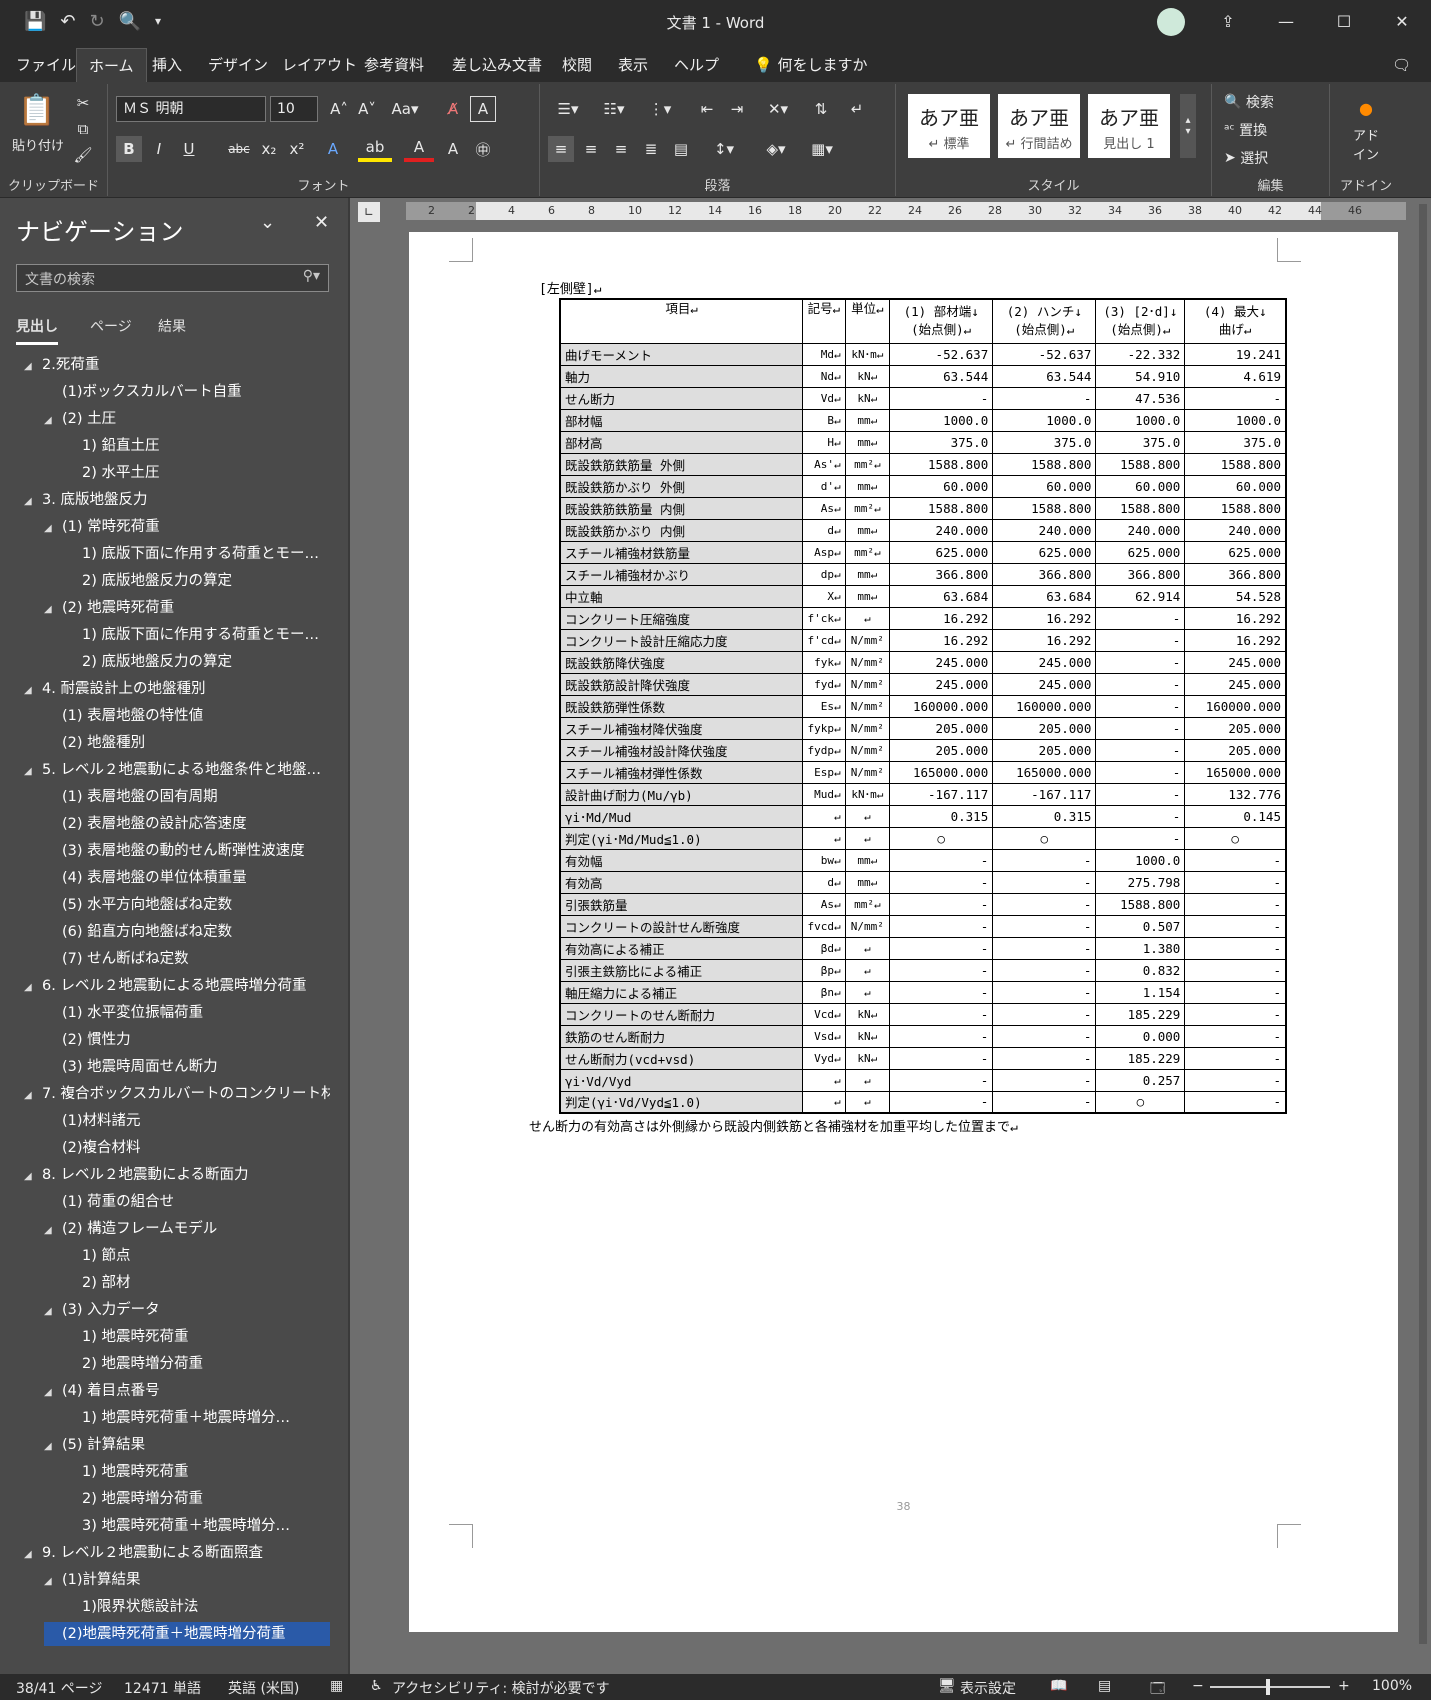 The image size is (1431, 1700). What do you see at coordinates (857, 109) in the screenshot?
I see `show-formatting-icon: ↵` at bounding box center [857, 109].